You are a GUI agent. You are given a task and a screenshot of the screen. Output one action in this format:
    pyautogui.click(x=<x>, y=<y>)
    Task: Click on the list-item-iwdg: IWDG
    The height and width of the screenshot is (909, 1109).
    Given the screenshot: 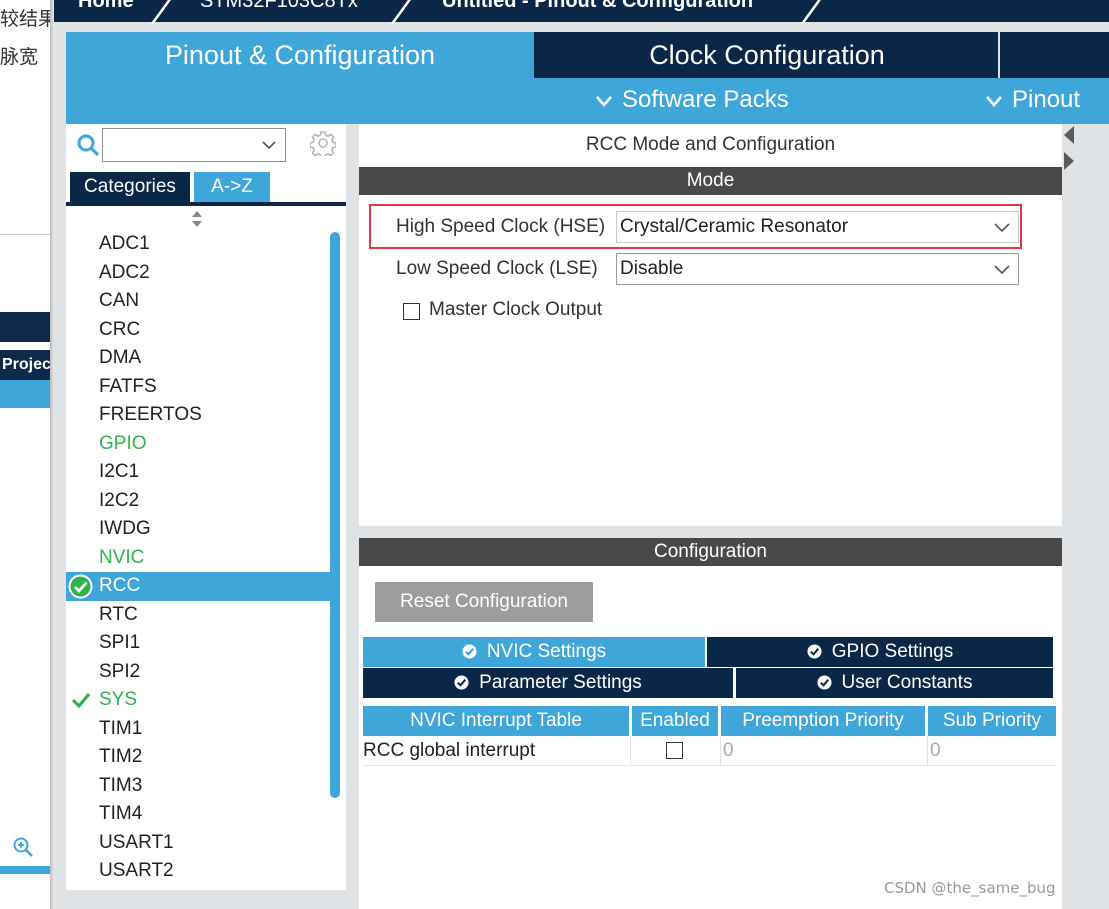 What is the action you would take?
    pyautogui.click(x=198, y=529)
    